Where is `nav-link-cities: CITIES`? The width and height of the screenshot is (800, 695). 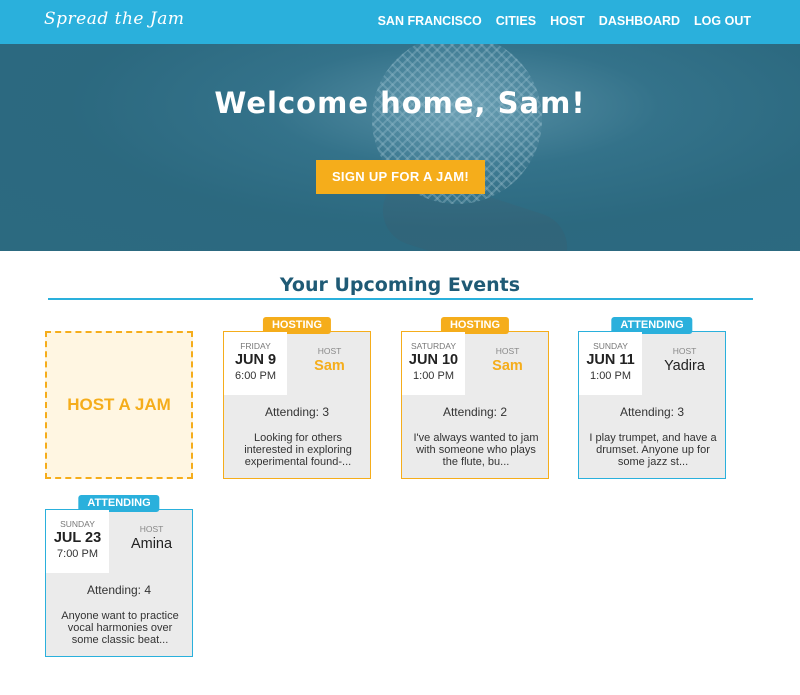
nav-link-cities: CITIES is located at coordinates (516, 21).